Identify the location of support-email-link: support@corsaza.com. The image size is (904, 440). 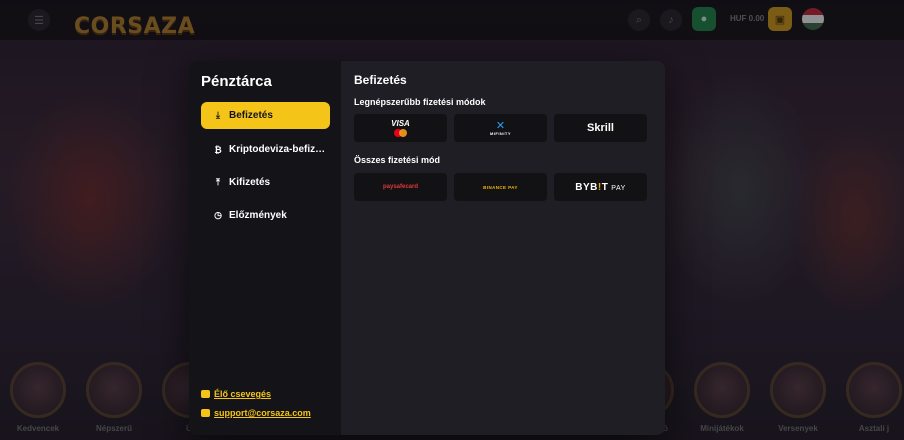
(256, 413).